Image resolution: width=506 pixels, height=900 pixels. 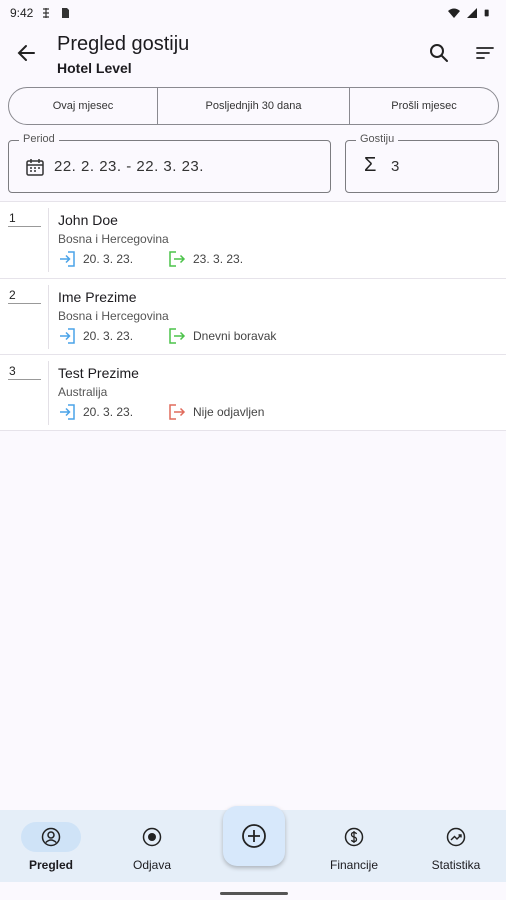 I want to click on nav-item-odjava: Odjava, so click(x=152, y=846).